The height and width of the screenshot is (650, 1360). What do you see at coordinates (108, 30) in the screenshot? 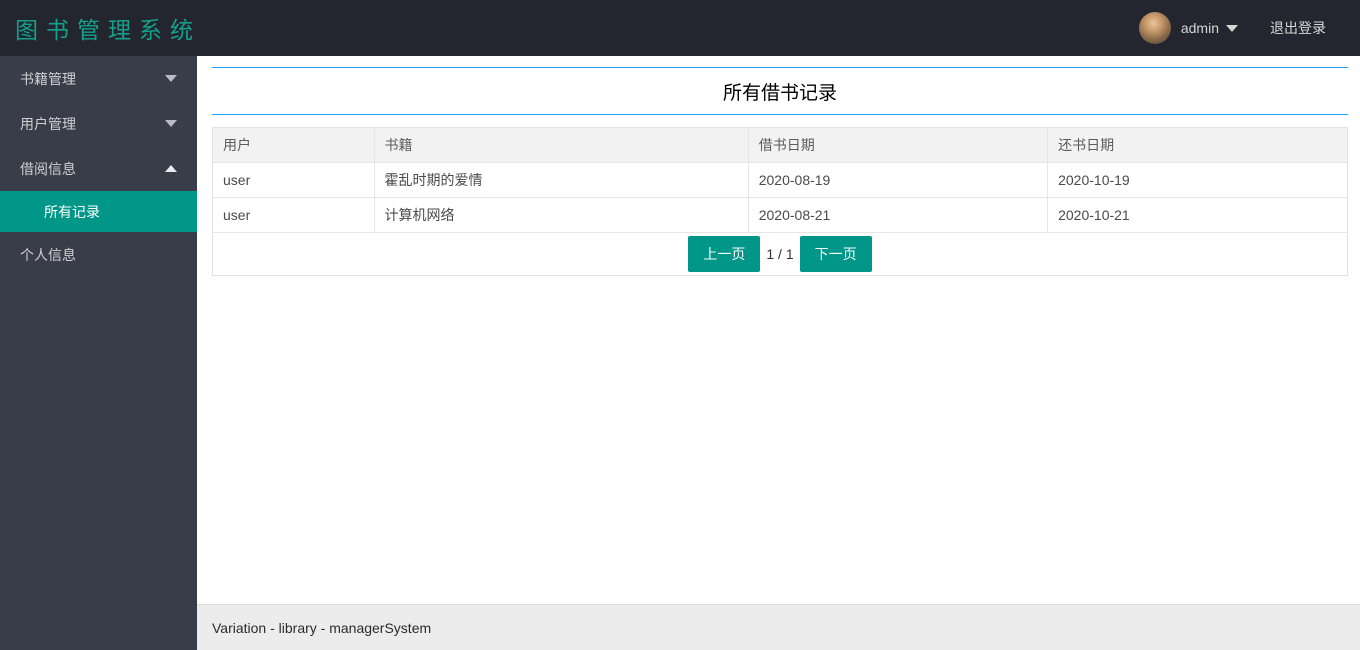
I see `app-title: 图书管理系统` at bounding box center [108, 30].